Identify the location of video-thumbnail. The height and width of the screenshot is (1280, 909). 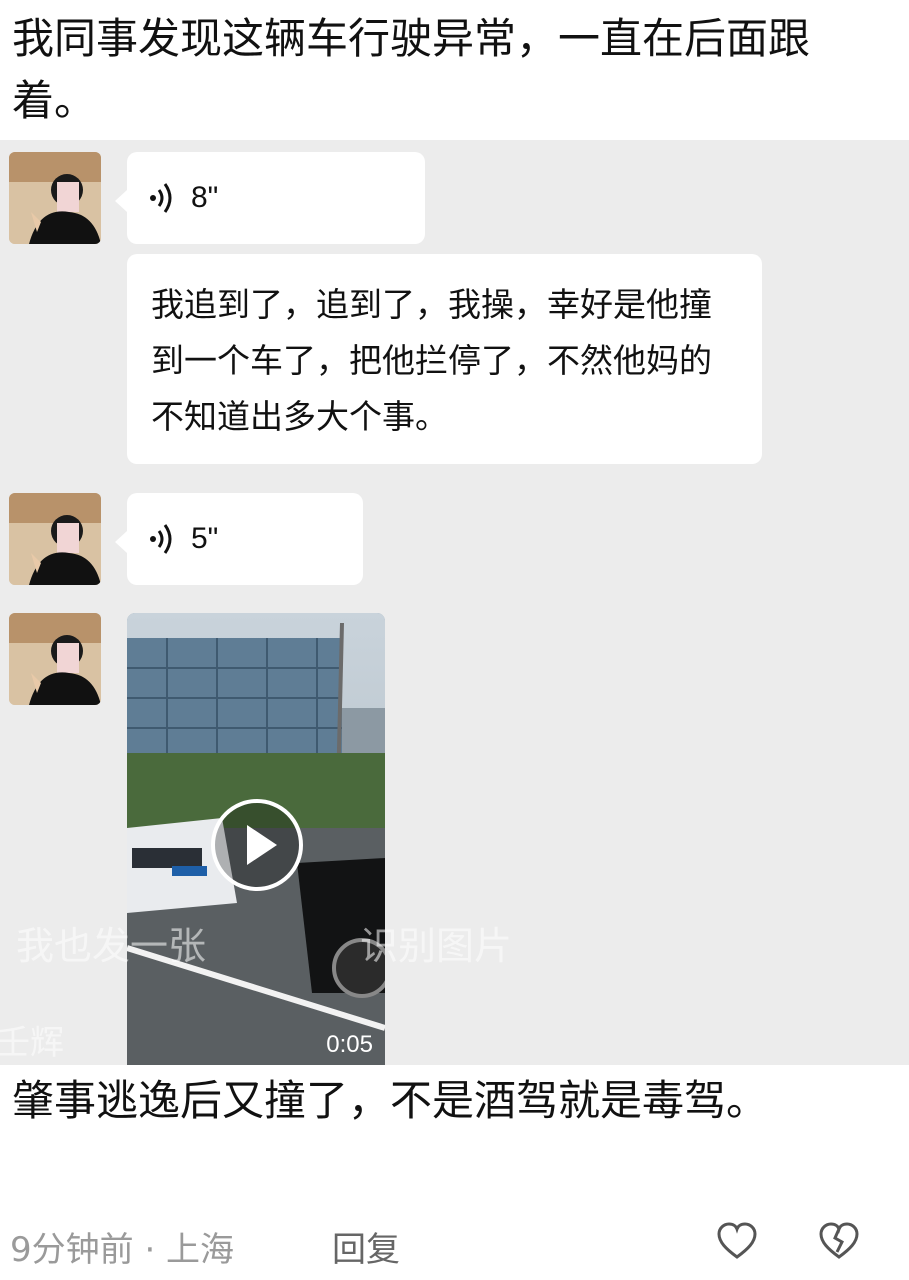
(256, 839).